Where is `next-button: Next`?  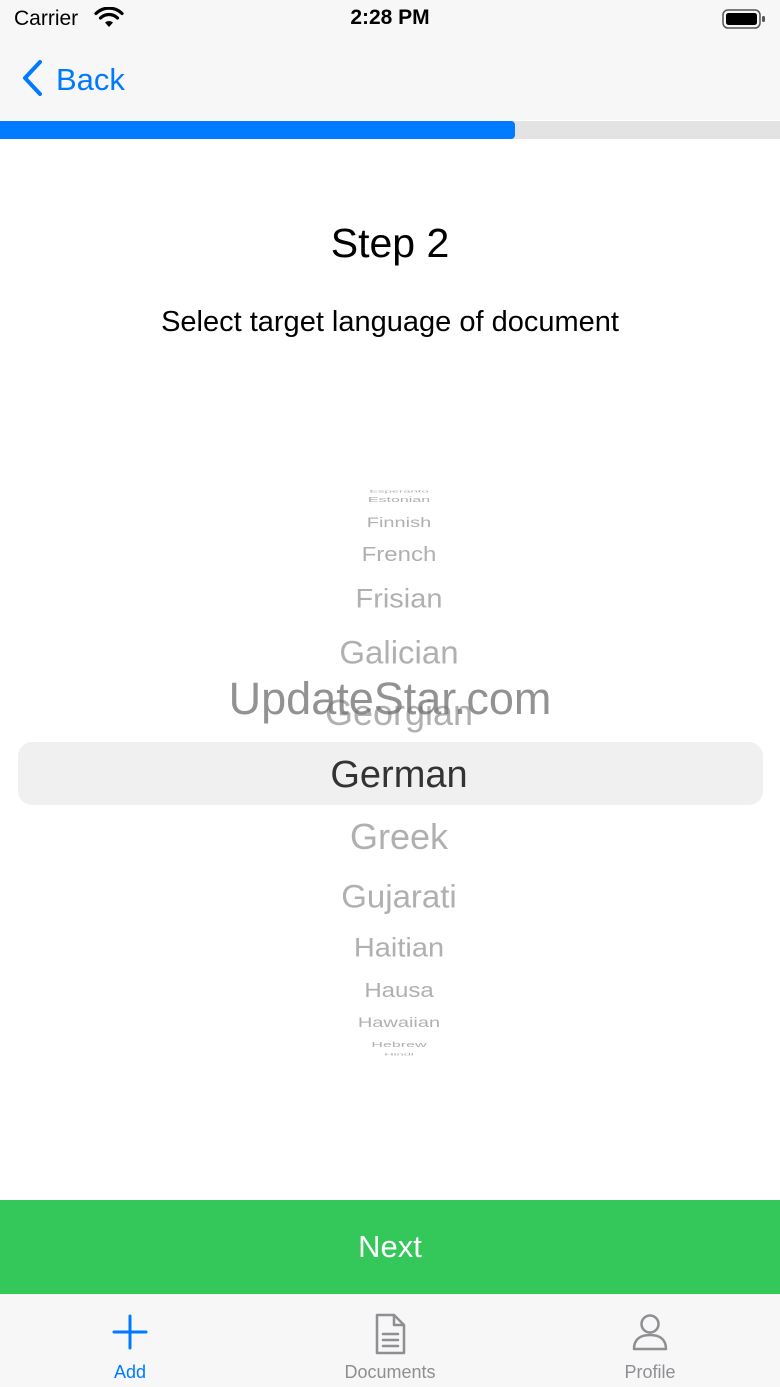 next-button: Next is located at coordinates (390, 1247).